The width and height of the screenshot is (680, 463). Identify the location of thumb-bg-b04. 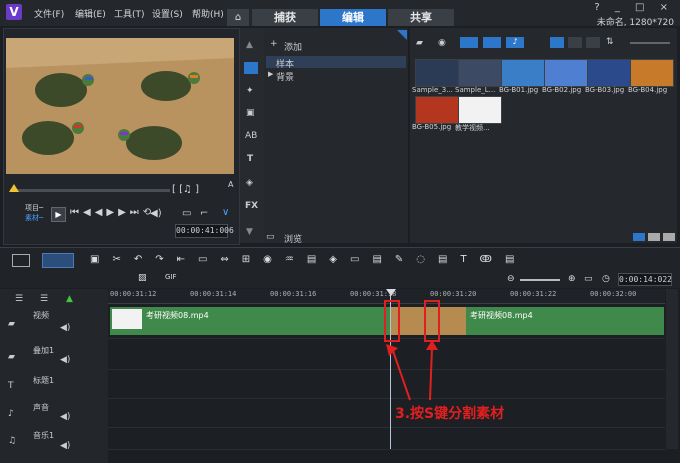
(652, 73).